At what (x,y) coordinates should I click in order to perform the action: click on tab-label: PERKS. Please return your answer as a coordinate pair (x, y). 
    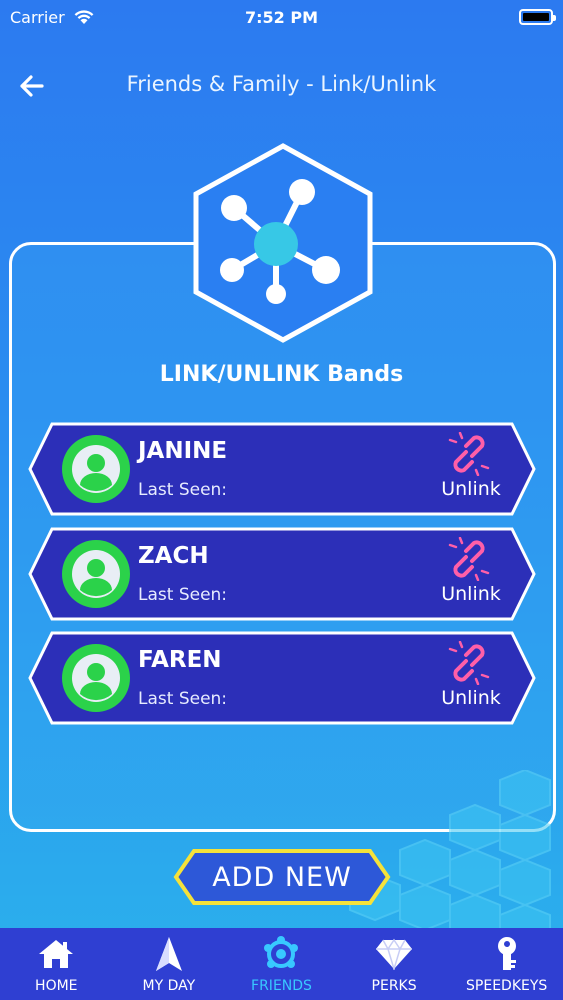
    Looking at the image, I should click on (394, 986).